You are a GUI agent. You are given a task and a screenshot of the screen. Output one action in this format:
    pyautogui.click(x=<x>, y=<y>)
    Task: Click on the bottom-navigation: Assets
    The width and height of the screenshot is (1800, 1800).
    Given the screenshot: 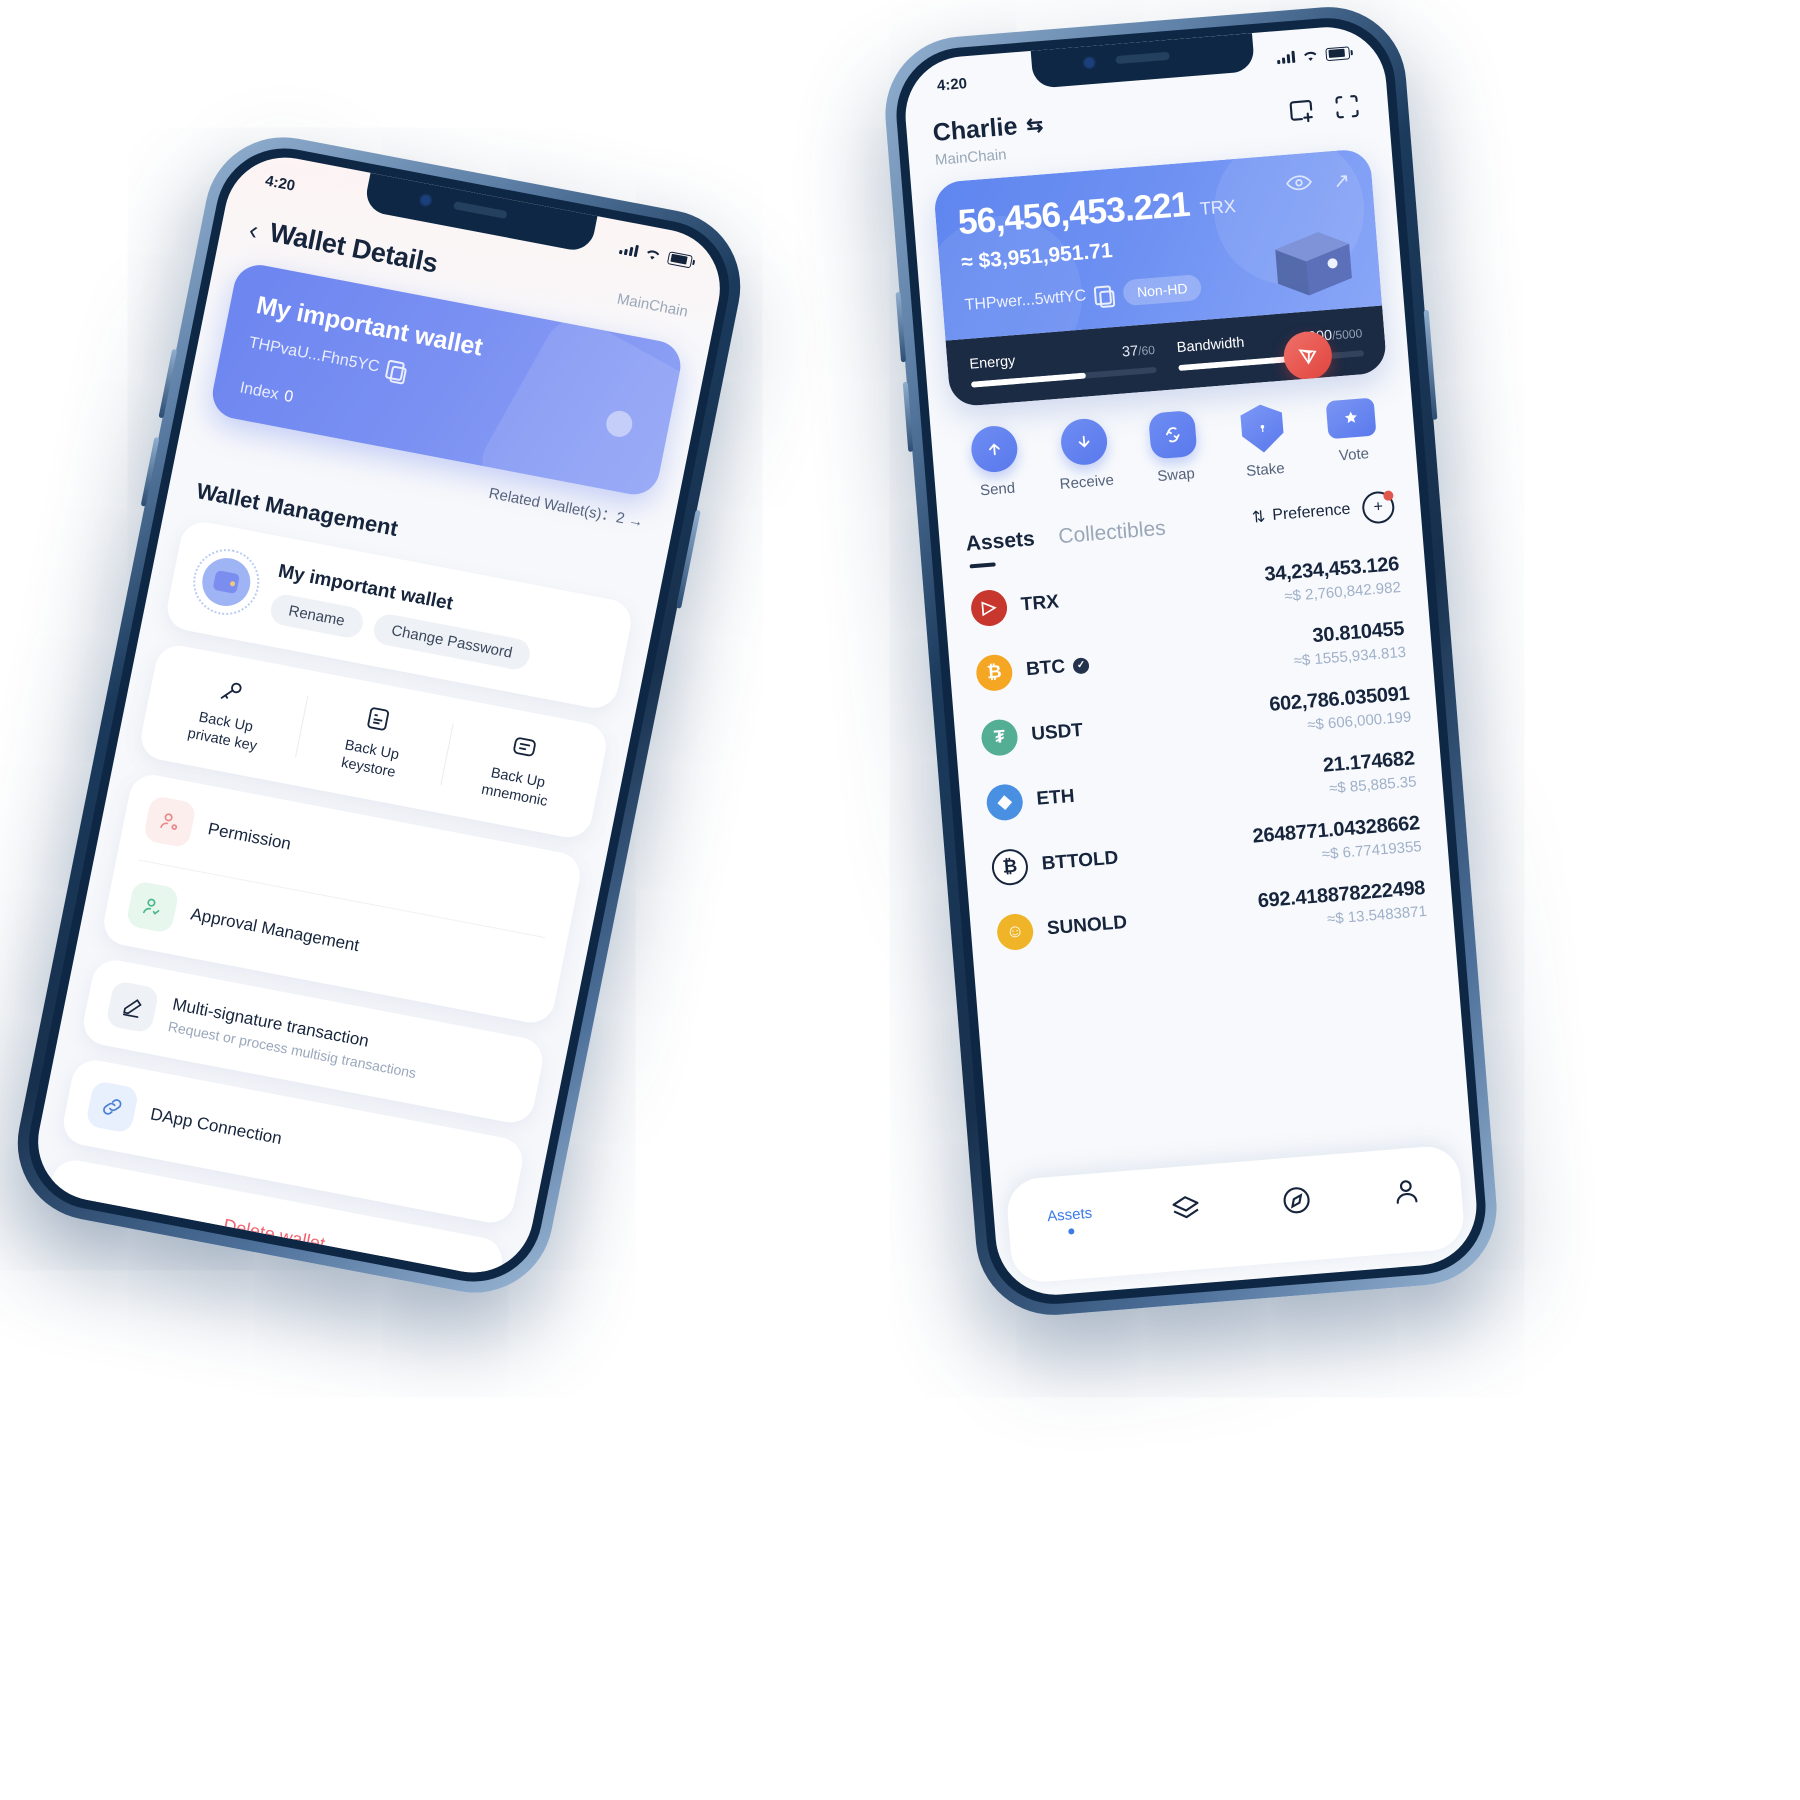 What is the action you would take?
    pyautogui.click(x=1235, y=1214)
    